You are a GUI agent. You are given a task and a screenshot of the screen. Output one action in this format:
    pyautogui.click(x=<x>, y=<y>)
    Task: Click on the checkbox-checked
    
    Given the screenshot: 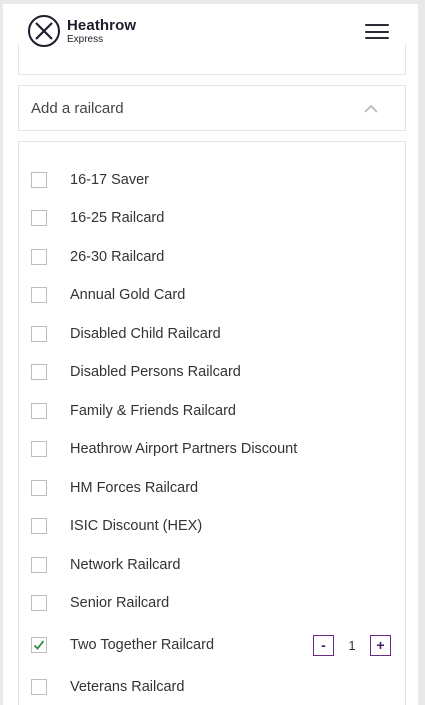 What is the action you would take?
    pyautogui.click(x=39, y=645)
    